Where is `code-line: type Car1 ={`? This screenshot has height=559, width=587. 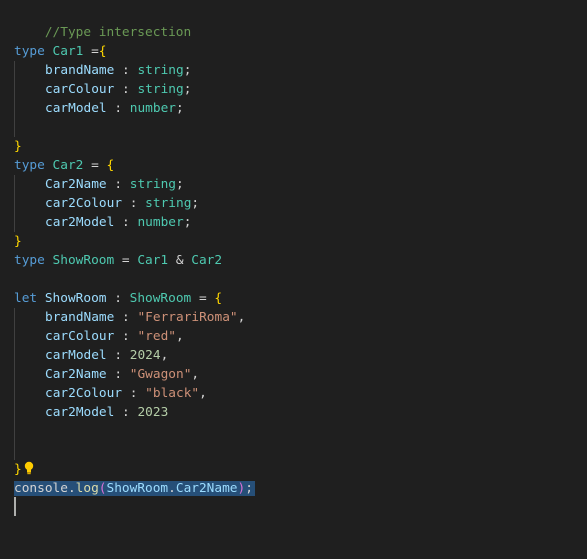 code-line: type Car1 ={ is located at coordinates (60, 51).